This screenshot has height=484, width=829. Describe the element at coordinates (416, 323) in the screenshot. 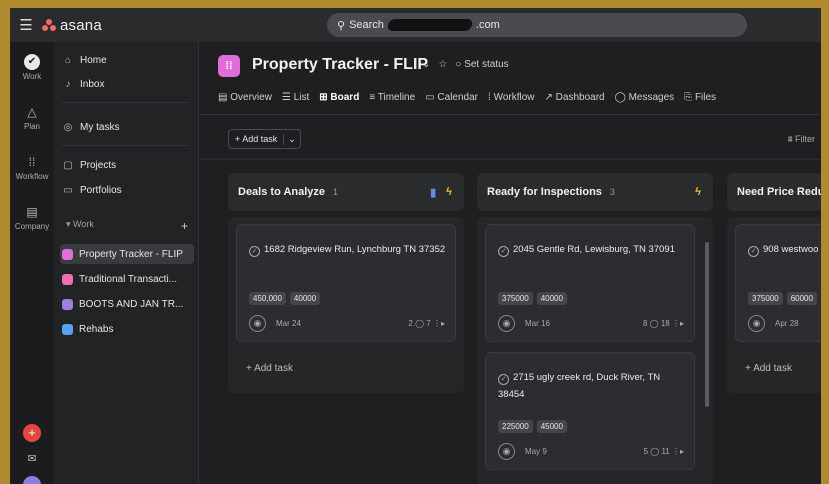

I see `comment-count: 2 ◯` at that location.